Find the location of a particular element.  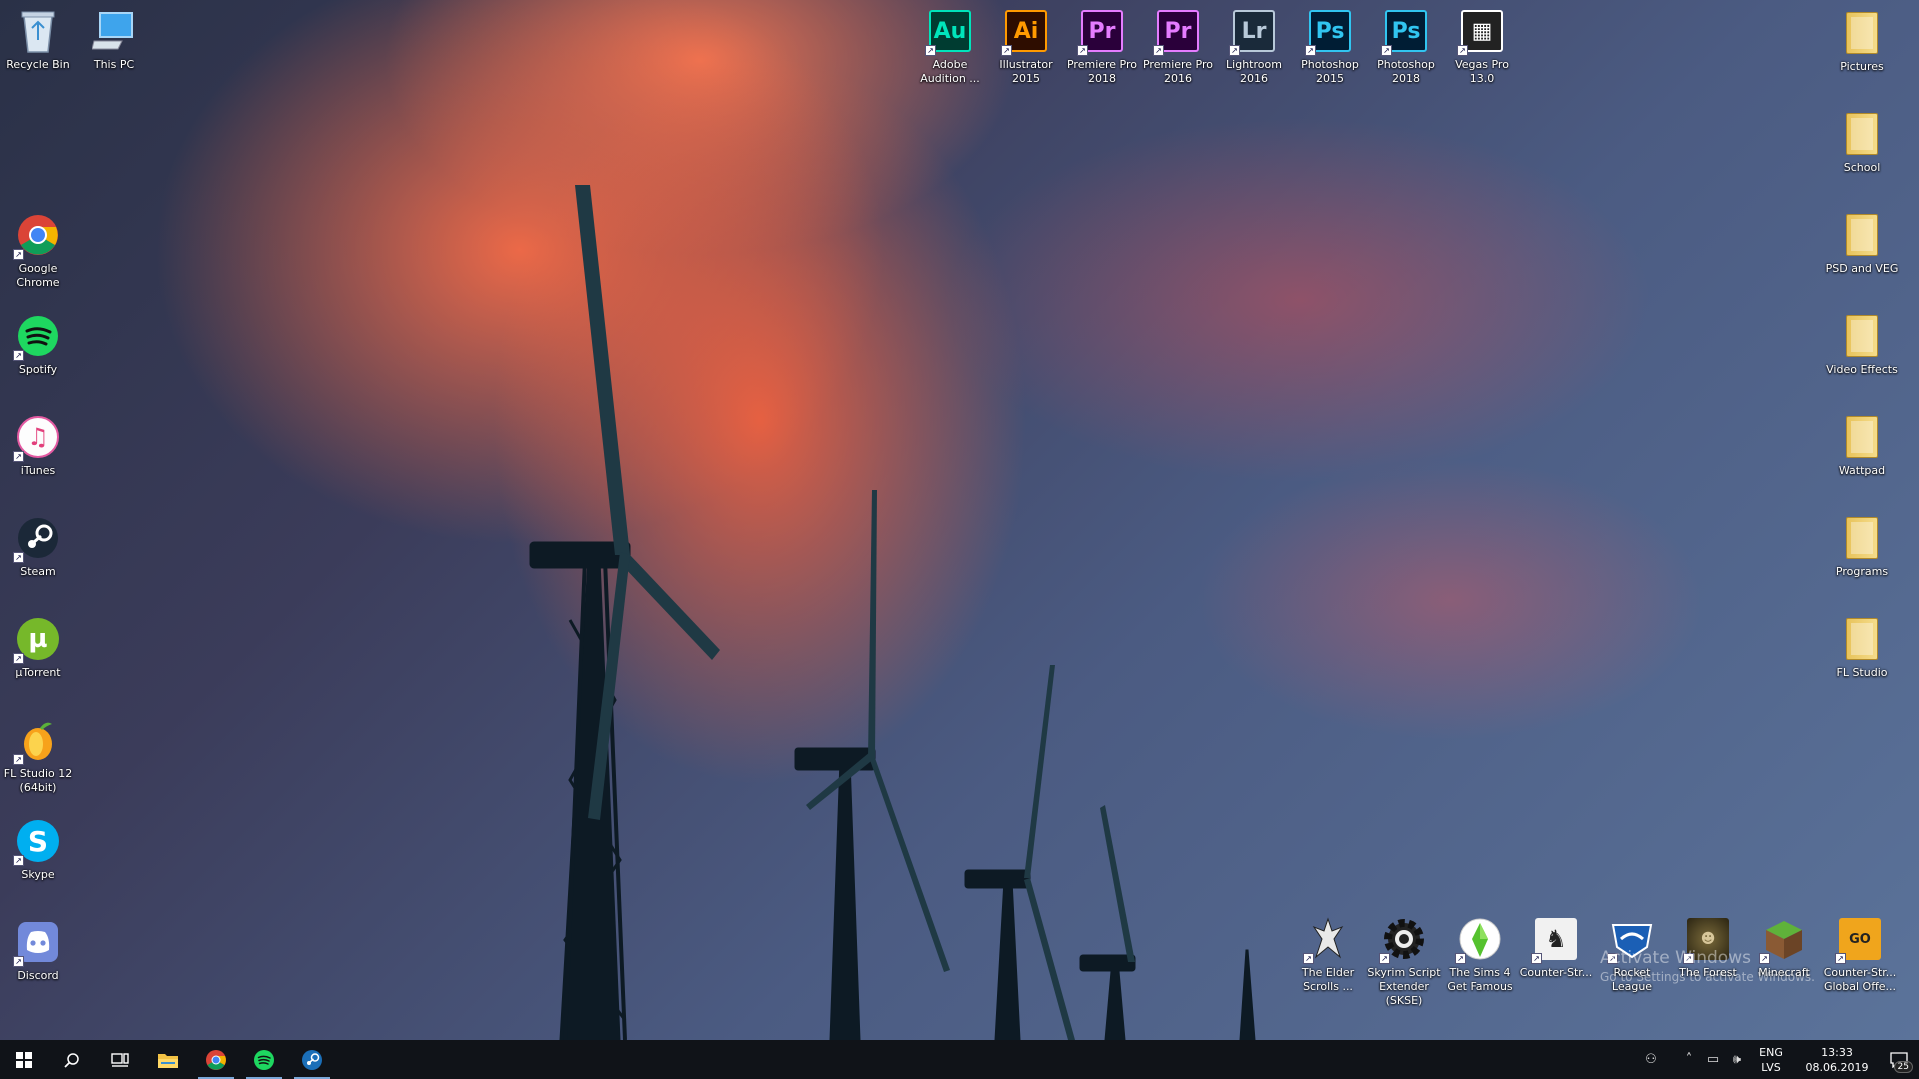

itunes-shortcut: ♫ ↗ iTunes is located at coordinates (38, 445).